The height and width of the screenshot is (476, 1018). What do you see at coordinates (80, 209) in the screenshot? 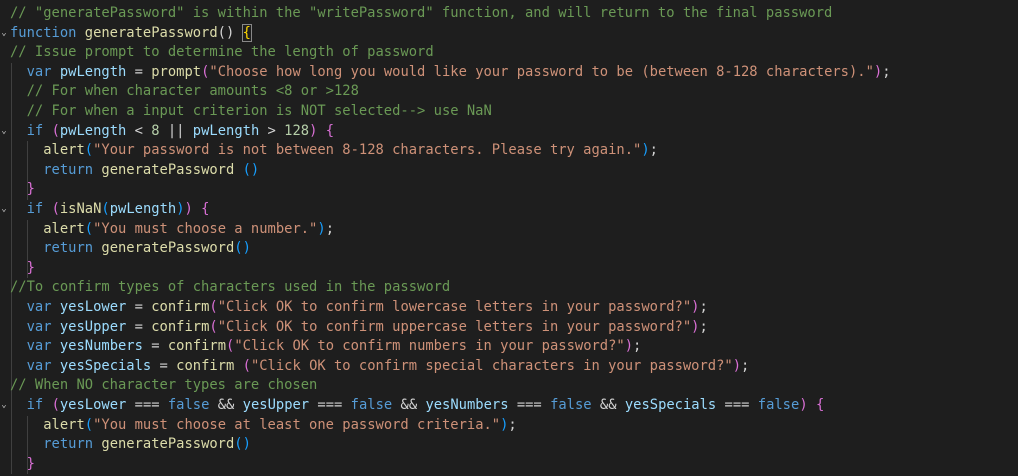
I see `code-token: isNaN` at bounding box center [80, 209].